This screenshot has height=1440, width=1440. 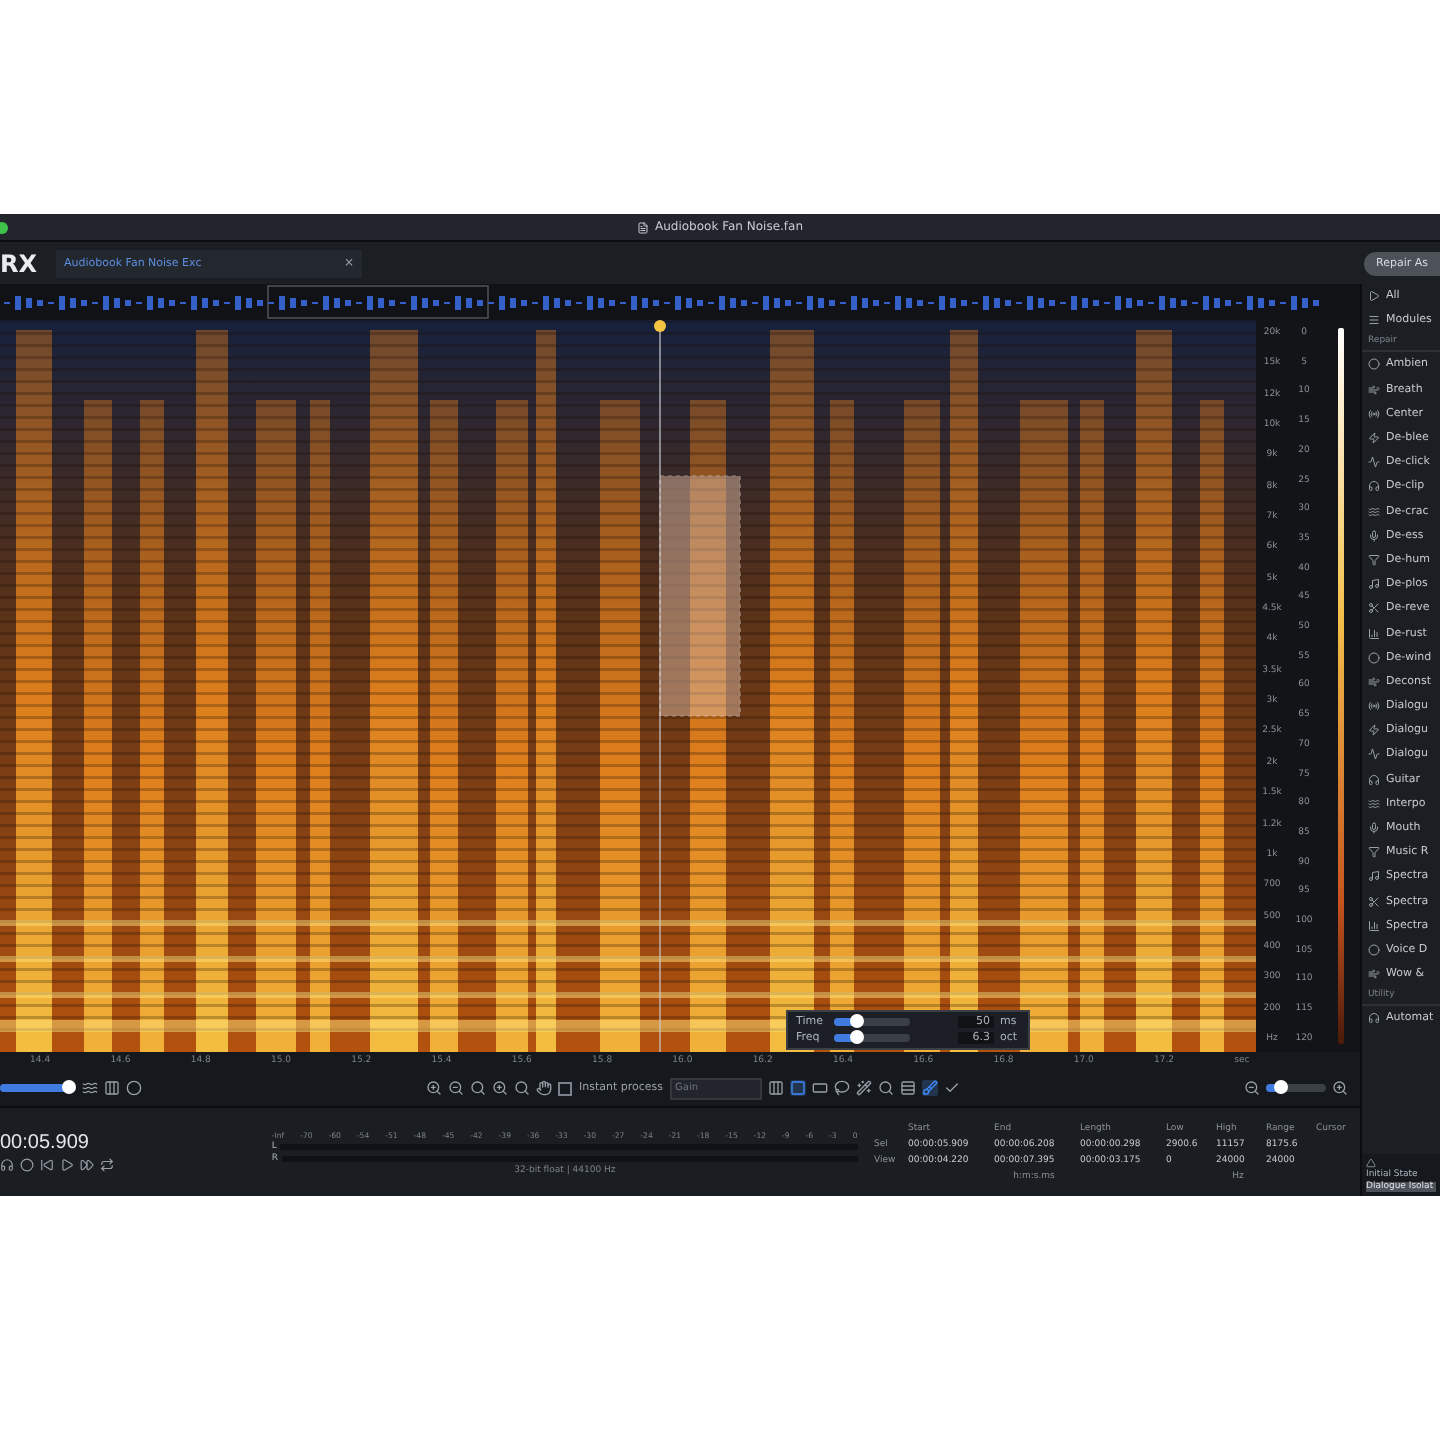 What do you see at coordinates (45, 1143) in the screenshot?
I see `timecode: 00:05.909` at bounding box center [45, 1143].